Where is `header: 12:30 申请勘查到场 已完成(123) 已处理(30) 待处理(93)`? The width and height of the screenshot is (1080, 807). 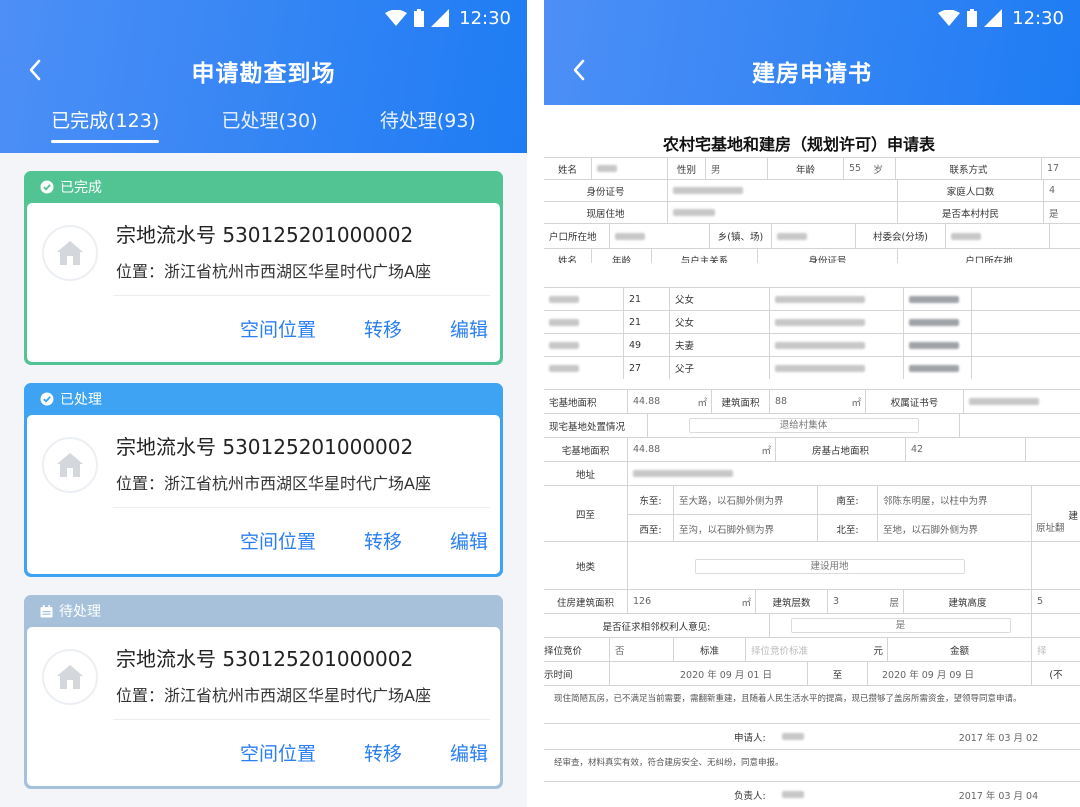
header: 12:30 申请勘查到场 已完成(123) 已处理(30) 待处理(93) is located at coordinates (263, 76).